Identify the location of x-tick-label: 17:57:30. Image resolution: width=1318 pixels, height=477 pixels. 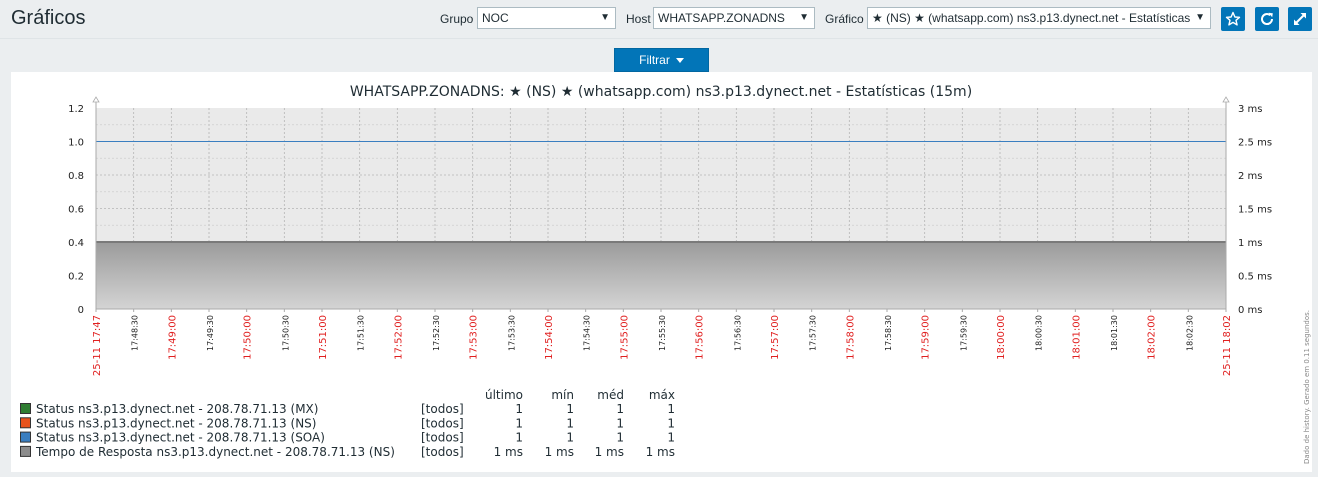
(813, 333).